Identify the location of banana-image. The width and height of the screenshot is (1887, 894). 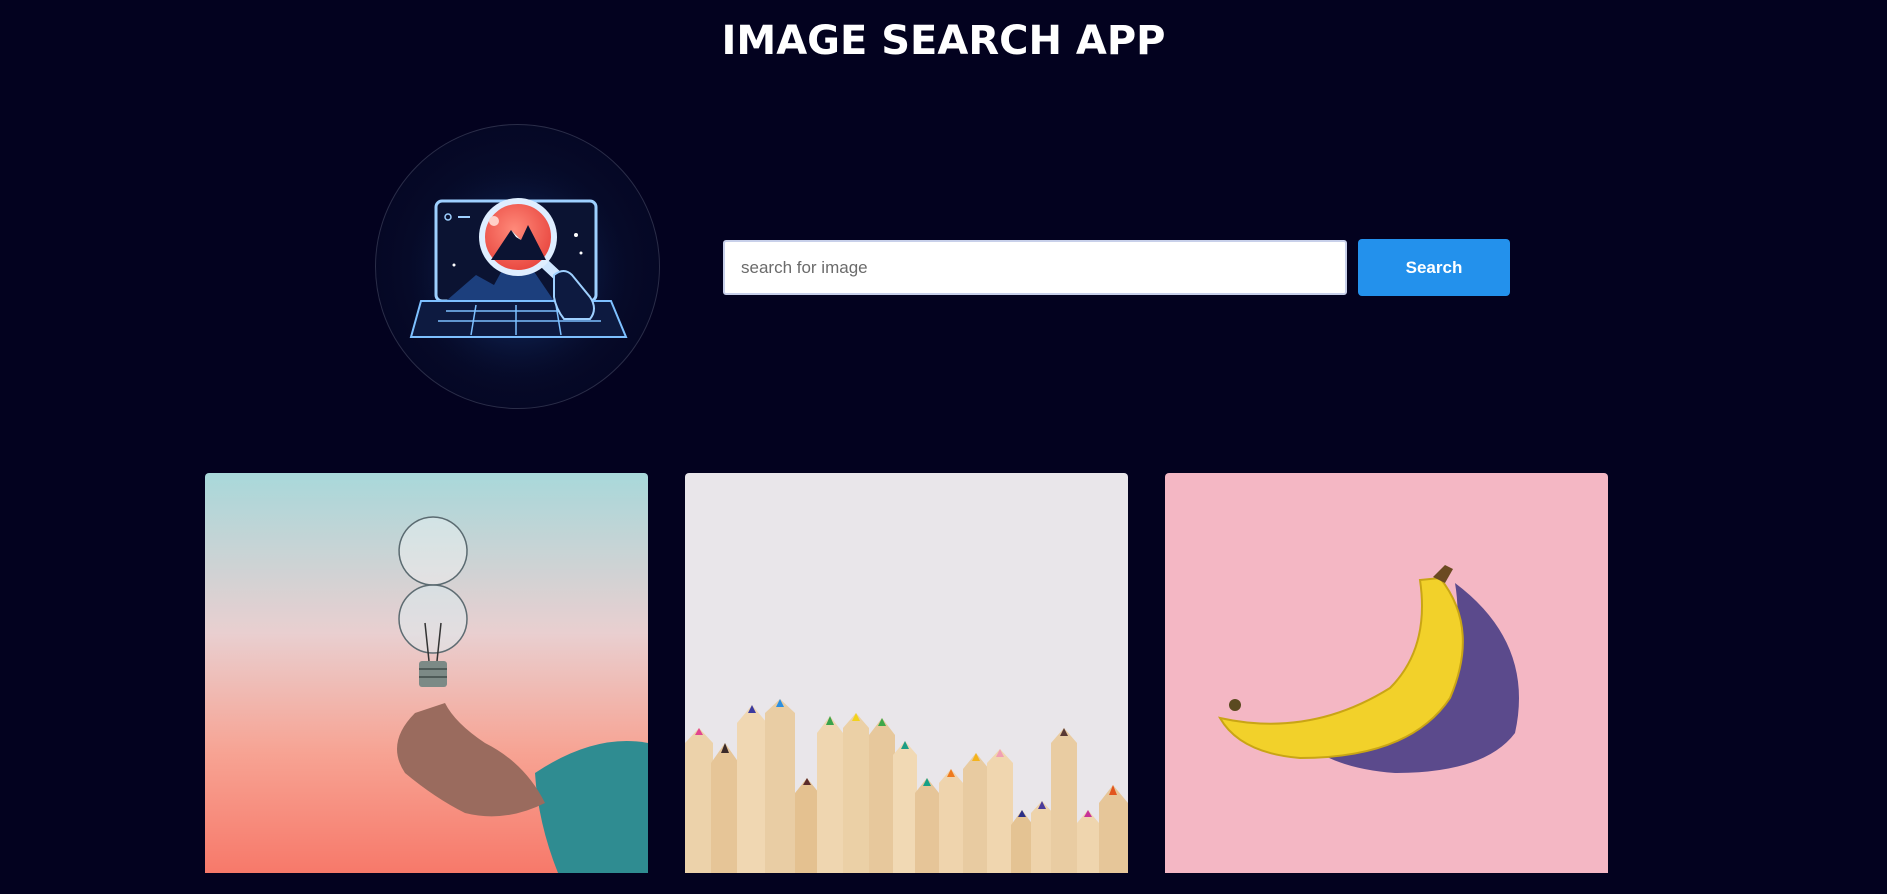
(1386, 673).